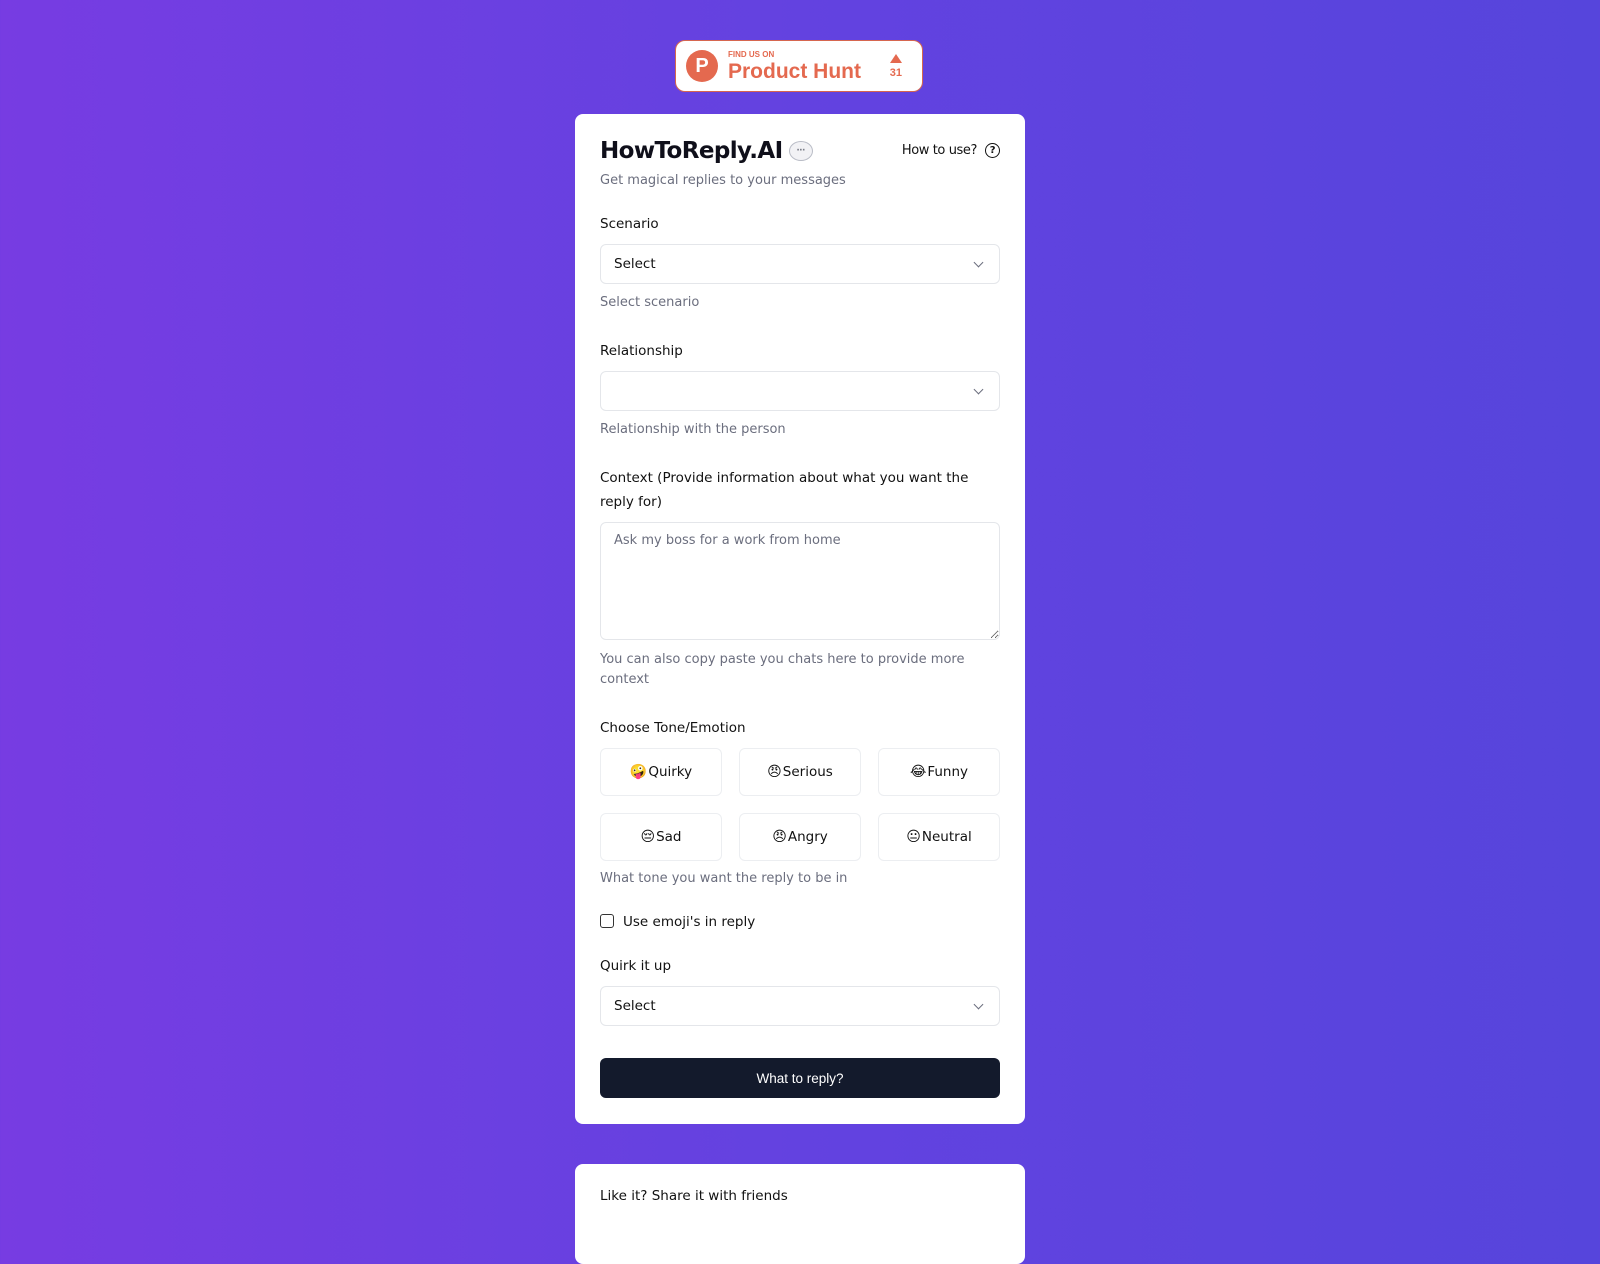  What do you see at coordinates (807, 837) in the screenshot?
I see `tone-label: Angry` at bounding box center [807, 837].